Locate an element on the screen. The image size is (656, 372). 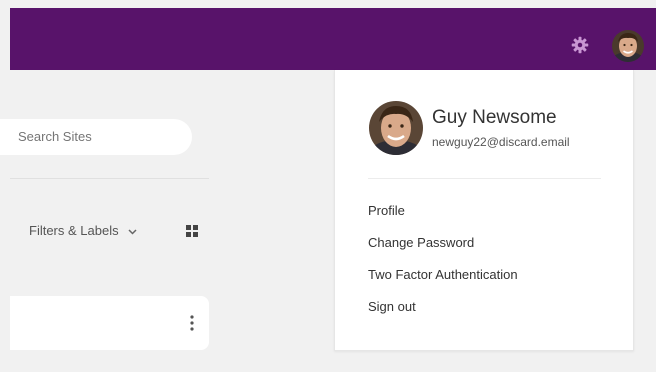
filters-labels-dropdown: Filters & Labels is located at coordinates (83, 230).